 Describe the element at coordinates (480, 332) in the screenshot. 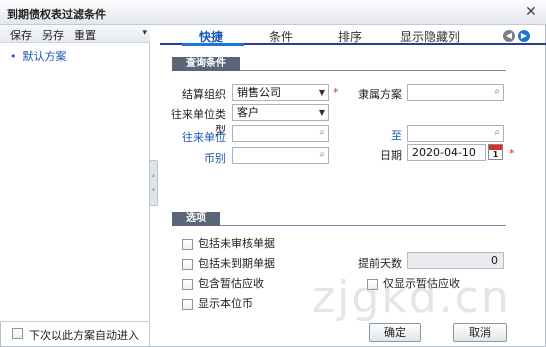

I see `cancel-button: 取消` at that location.